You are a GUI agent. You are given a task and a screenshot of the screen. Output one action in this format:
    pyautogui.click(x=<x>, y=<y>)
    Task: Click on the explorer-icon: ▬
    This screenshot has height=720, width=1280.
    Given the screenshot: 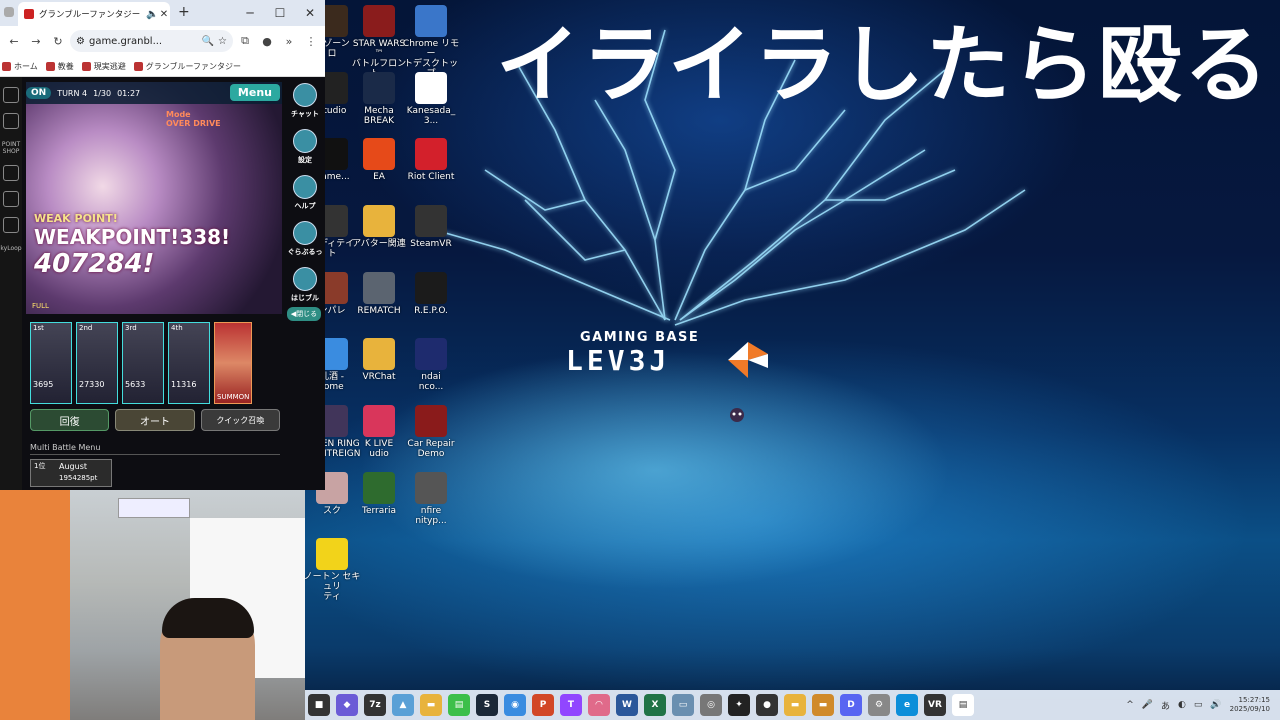 What is the action you would take?
    pyautogui.click(x=431, y=705)
    